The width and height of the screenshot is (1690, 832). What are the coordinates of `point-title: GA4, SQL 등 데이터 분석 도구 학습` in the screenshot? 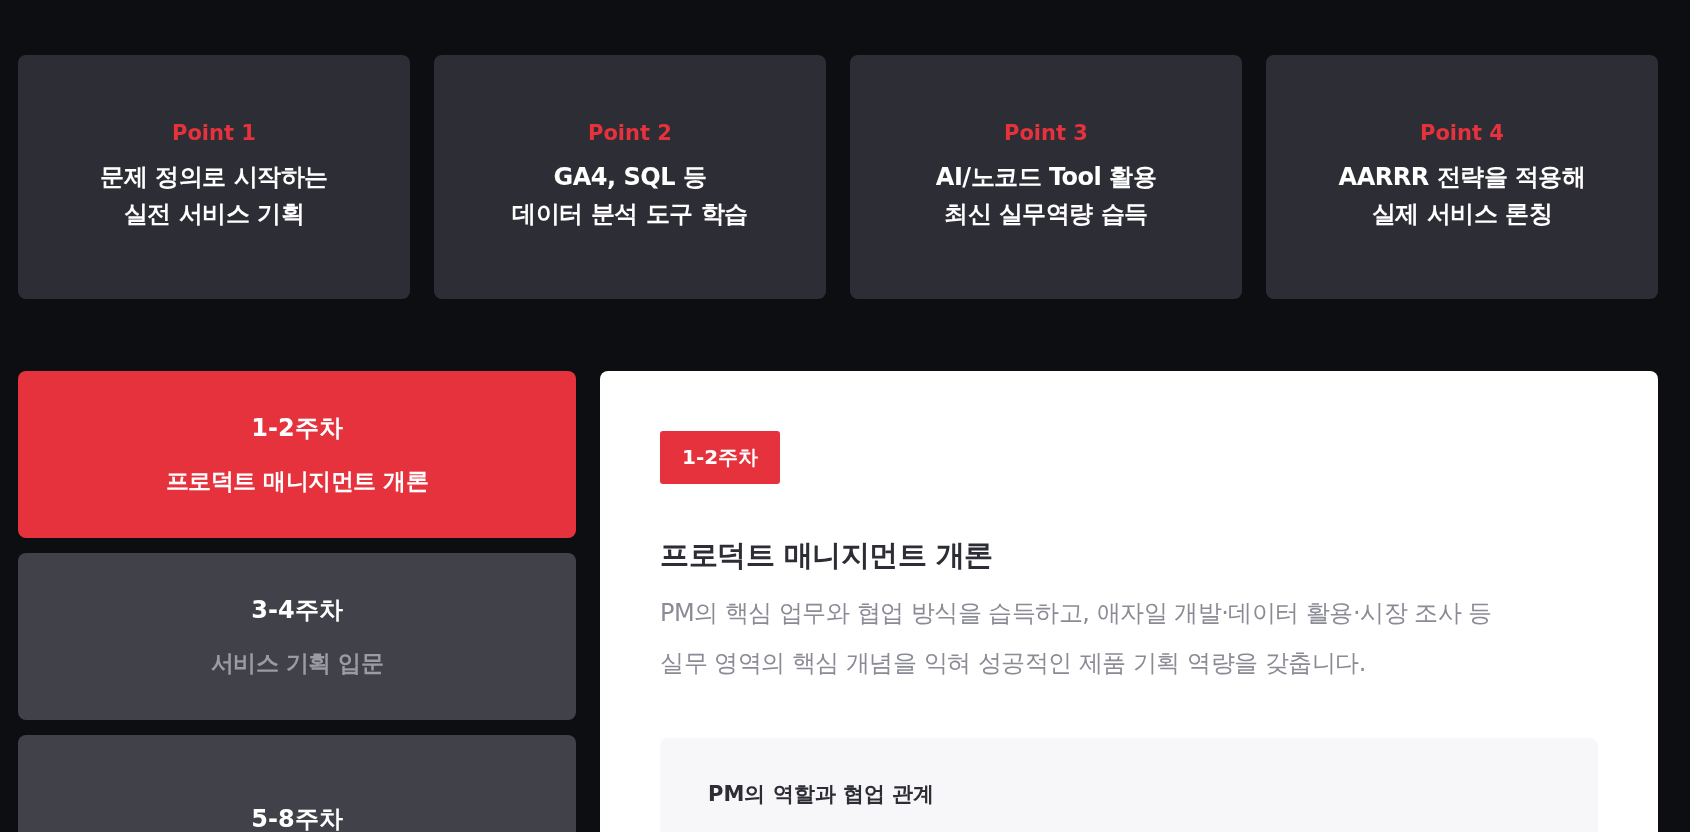 It's located at (630, 195).